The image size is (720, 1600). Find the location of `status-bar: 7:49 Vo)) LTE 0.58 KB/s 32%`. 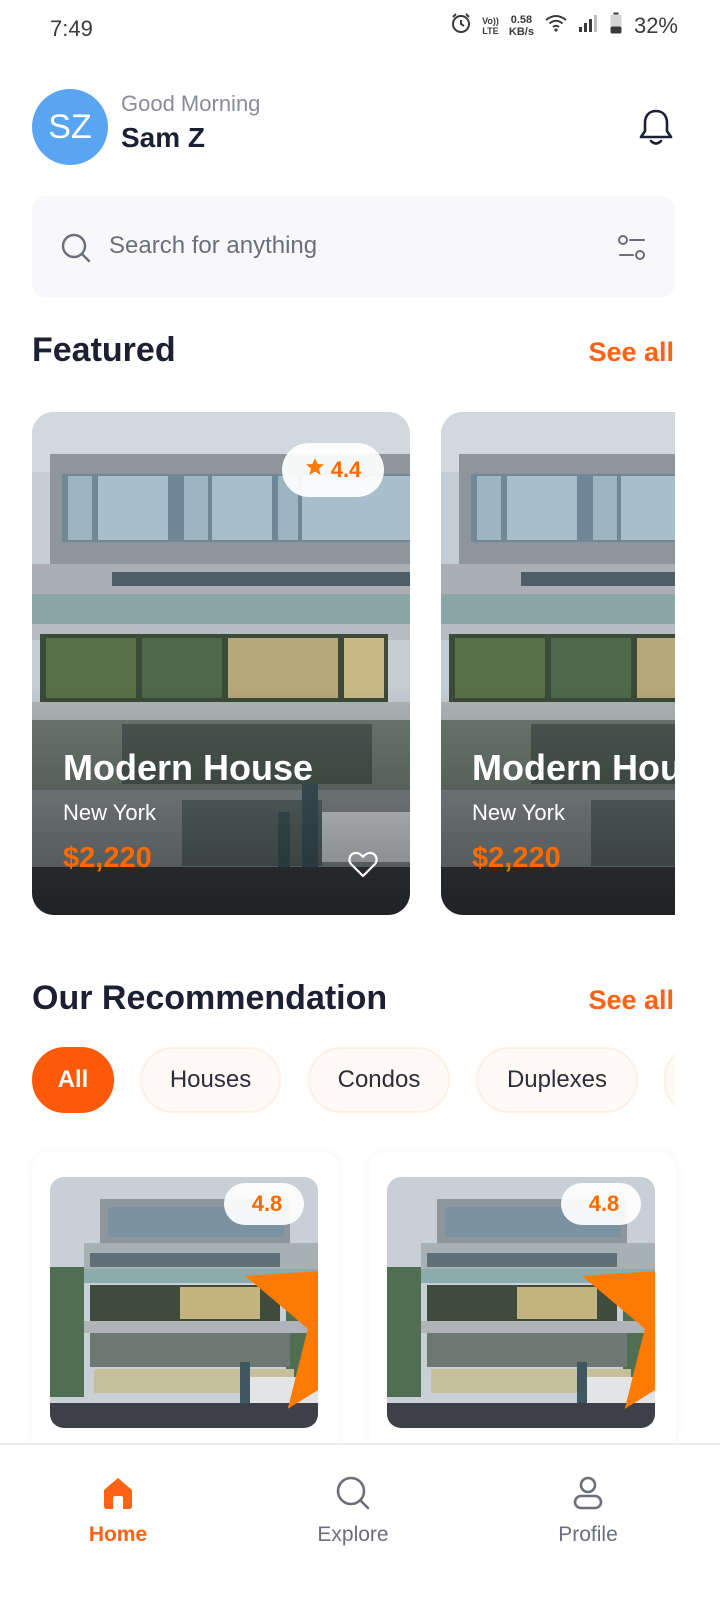

status-bar: 7:49 Vo)) LTE 0.58 KB/s 32% is located at coordinates (360, 30).